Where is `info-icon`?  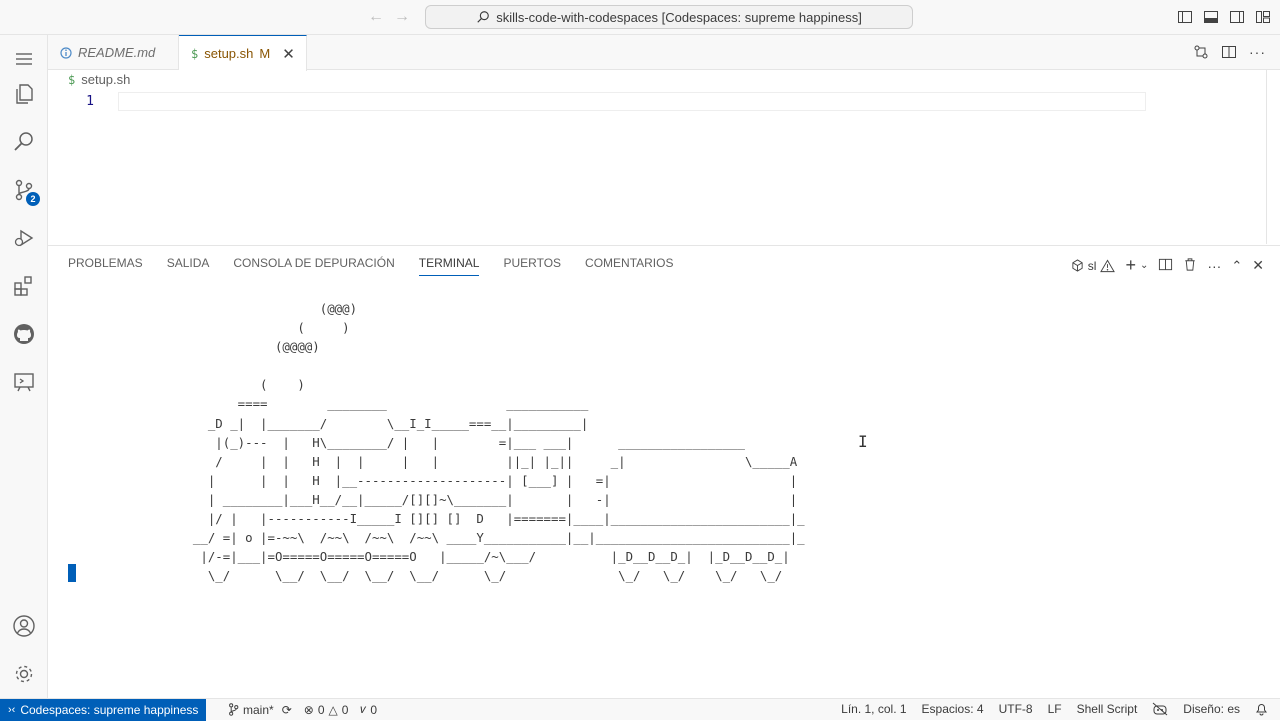
info-icon is located at coordinates (66, 52).